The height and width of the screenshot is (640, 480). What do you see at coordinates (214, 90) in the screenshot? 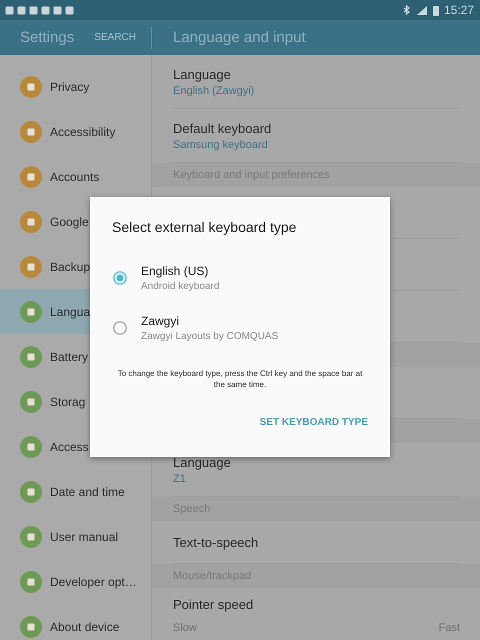
I see `setting-value: English (Zawgyi)` at bounding box center [214, 90].